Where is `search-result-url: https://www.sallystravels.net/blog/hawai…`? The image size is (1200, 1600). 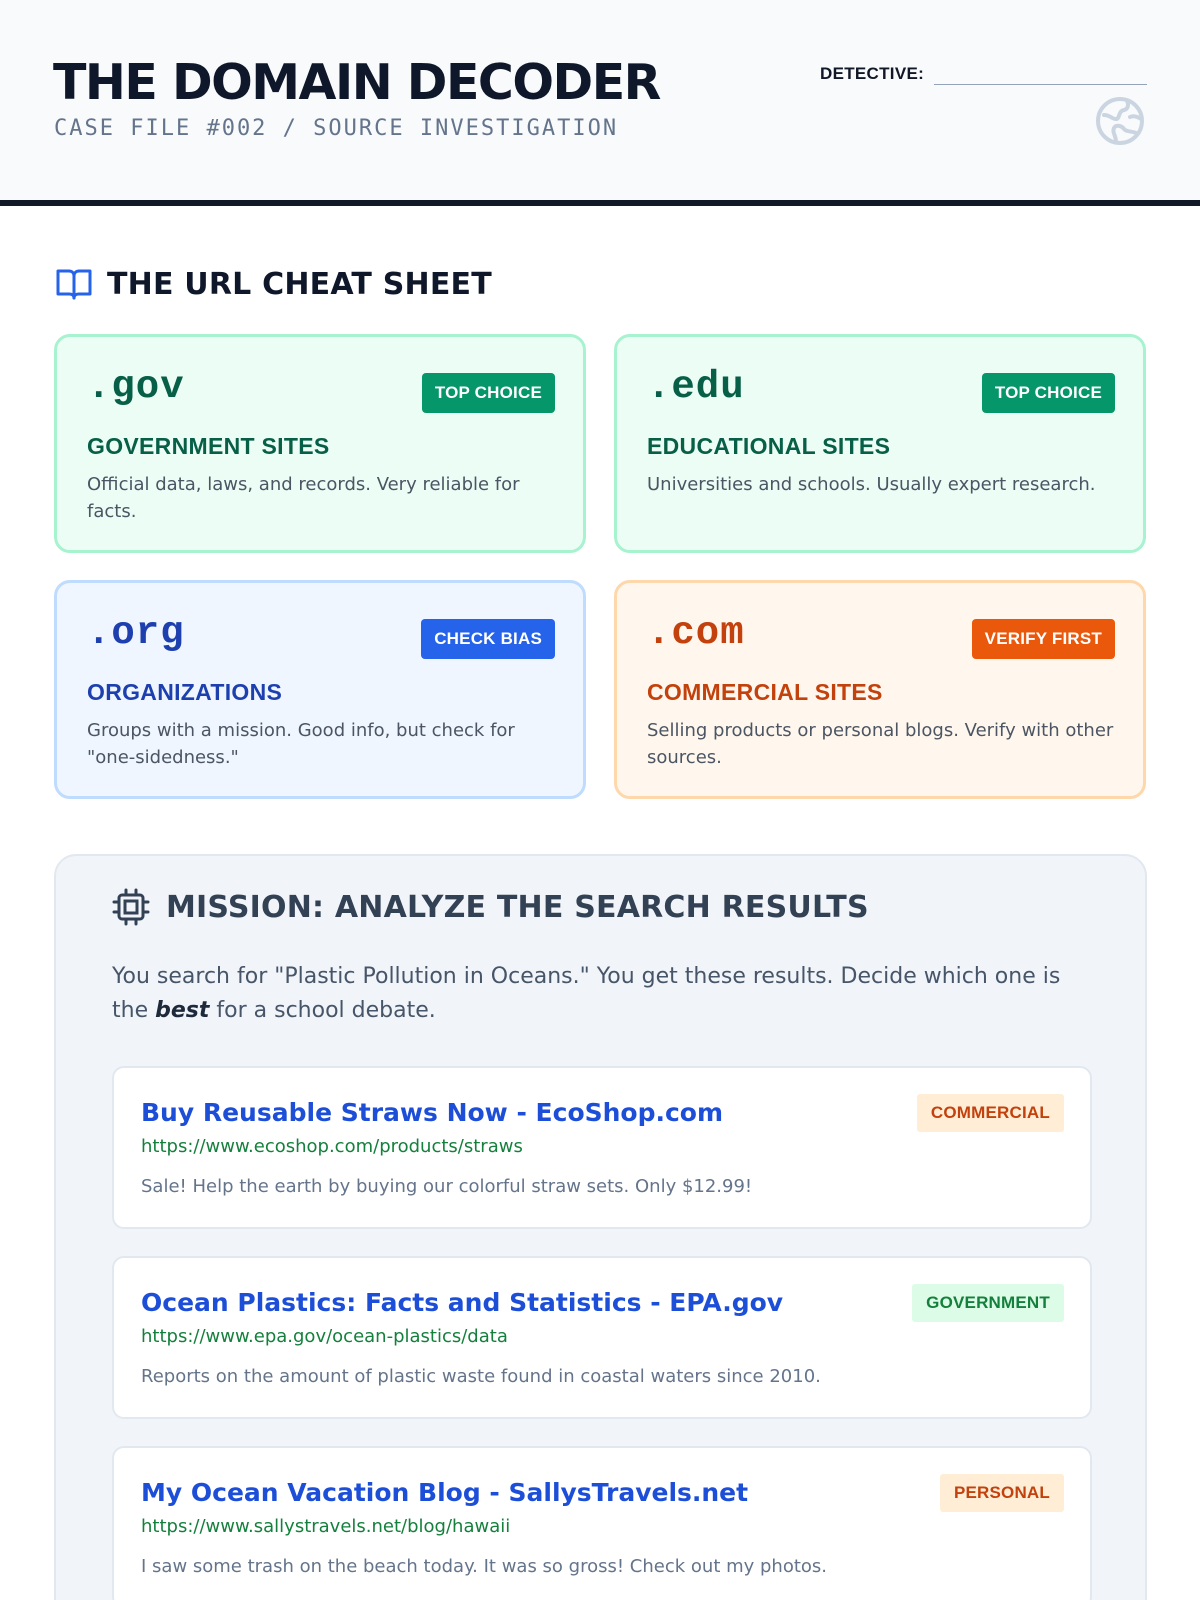
search-result-url: https://www.sallystravels.net/blog/hawai… is located at coordinates (326, 1526).